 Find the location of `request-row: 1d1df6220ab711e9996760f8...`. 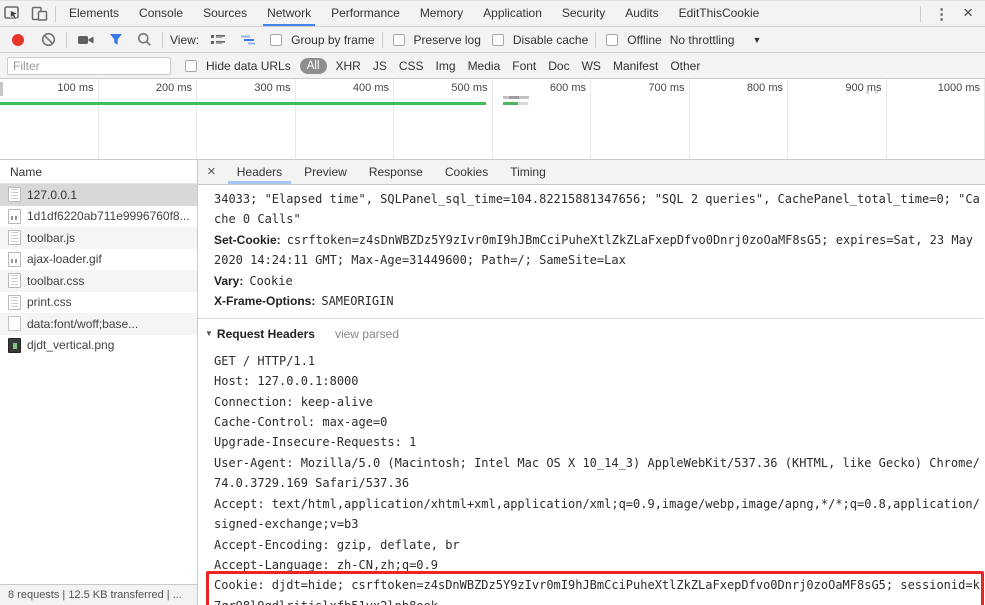

request-row: 1d1df6220ab711e9996760f8... is located at coordinates (98, 217).